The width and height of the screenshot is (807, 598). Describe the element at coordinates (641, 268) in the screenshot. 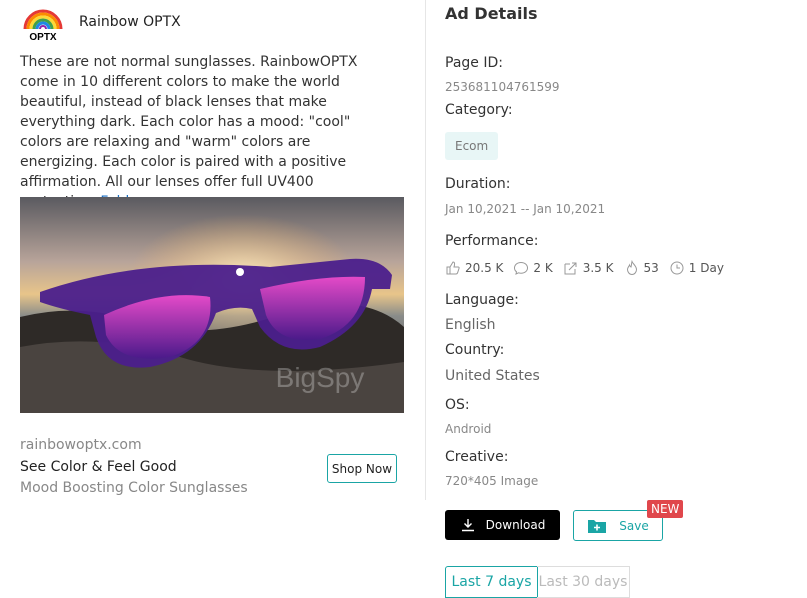

I see `hot-stat: 53` at that location.